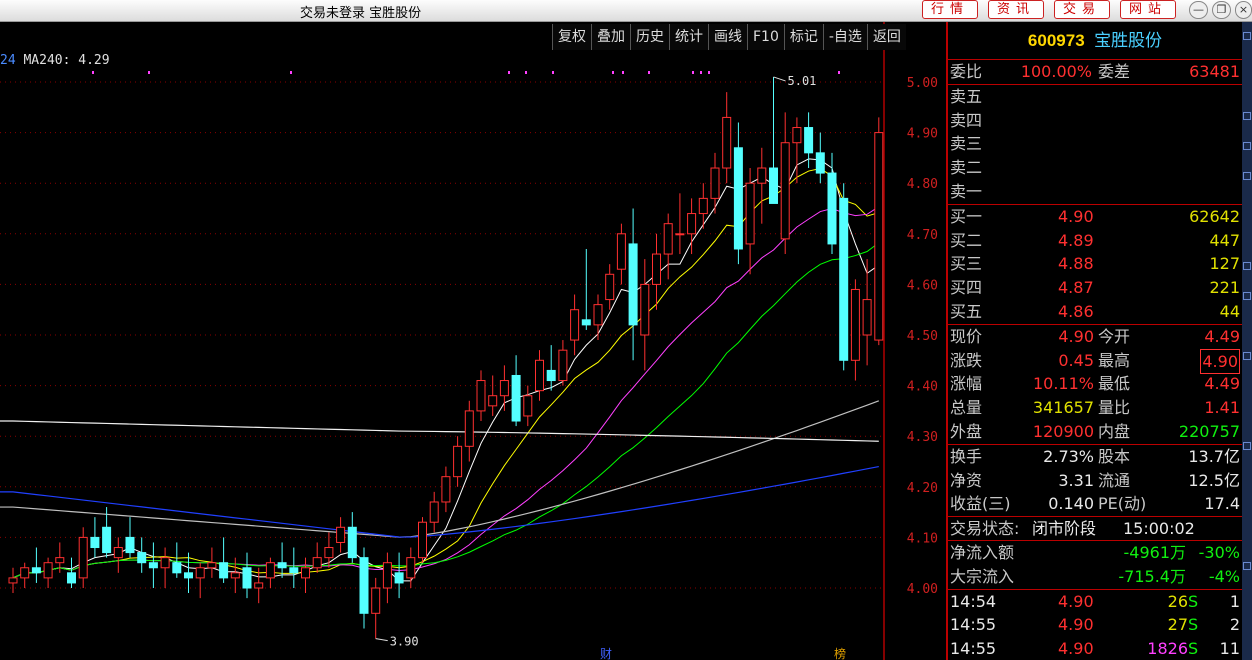 The width and height of the screenshot is (1252, 660). Describe the element at coordinates (606, 653) in the screenshot. I see `cai-marker: 财` at that location.